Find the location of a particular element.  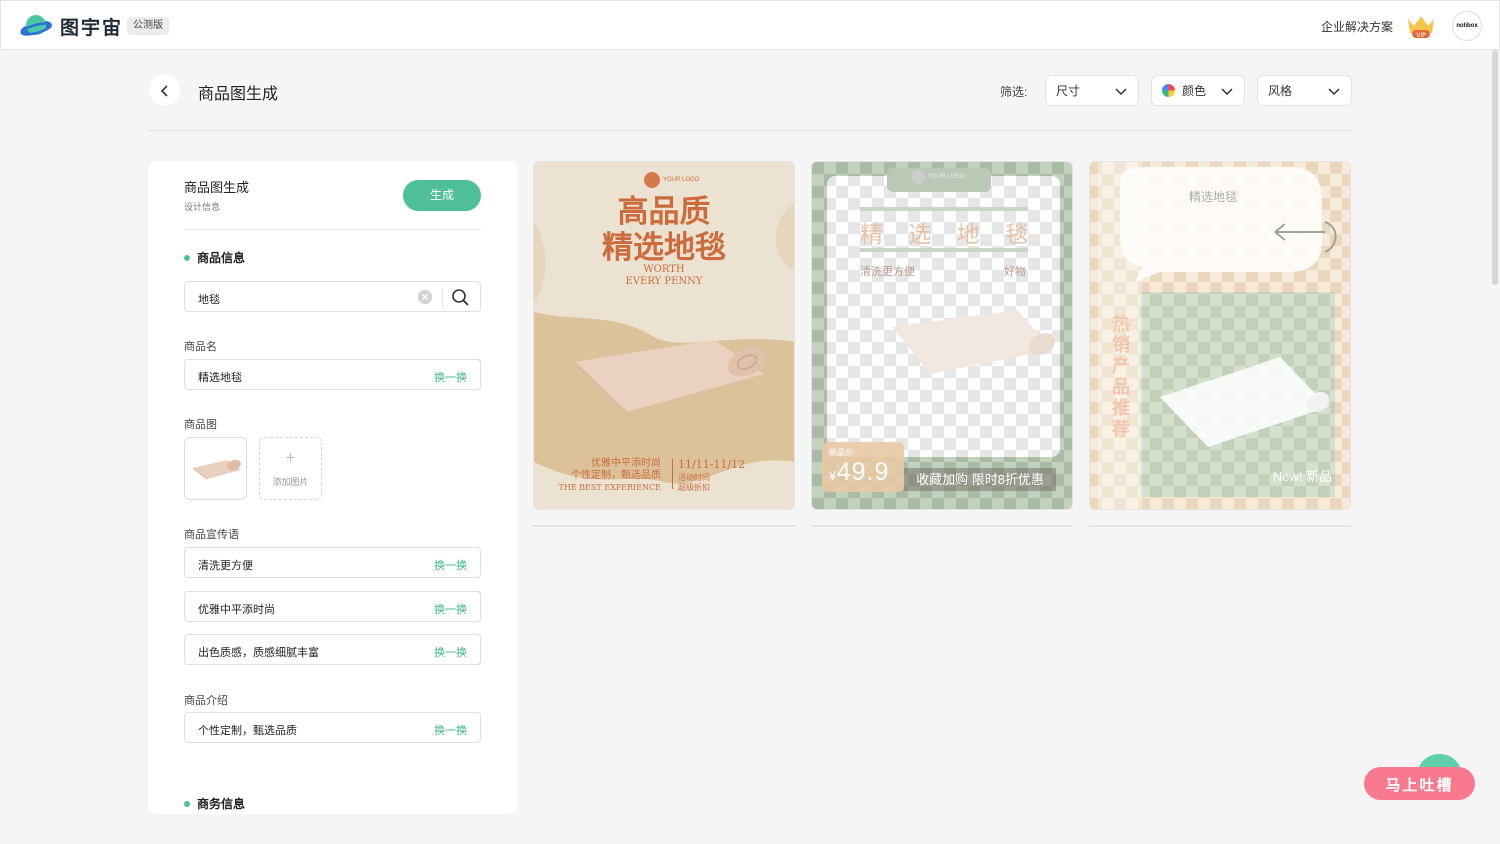

poster-event-text: 活动时间 超级折扣 is located at coordinates (694, 483).